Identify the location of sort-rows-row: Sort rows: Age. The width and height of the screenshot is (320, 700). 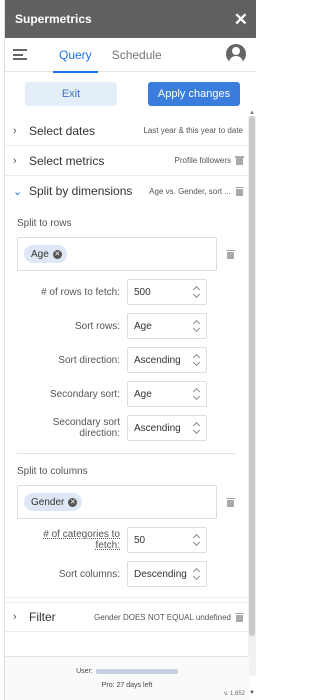
(133, 326).